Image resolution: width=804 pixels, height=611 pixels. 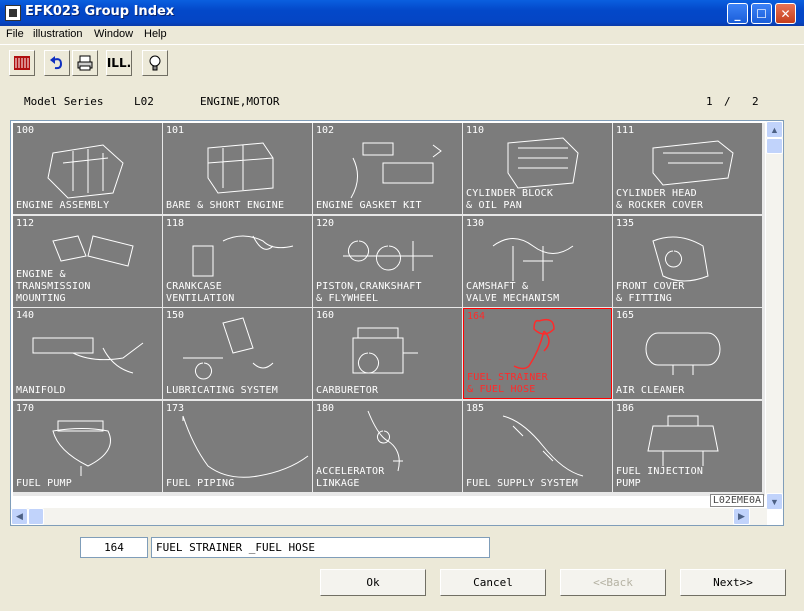 What do you see at coordinates (625, 315) in the screenshot?
I see `group-code: 165` at bounding box center [625, 315].